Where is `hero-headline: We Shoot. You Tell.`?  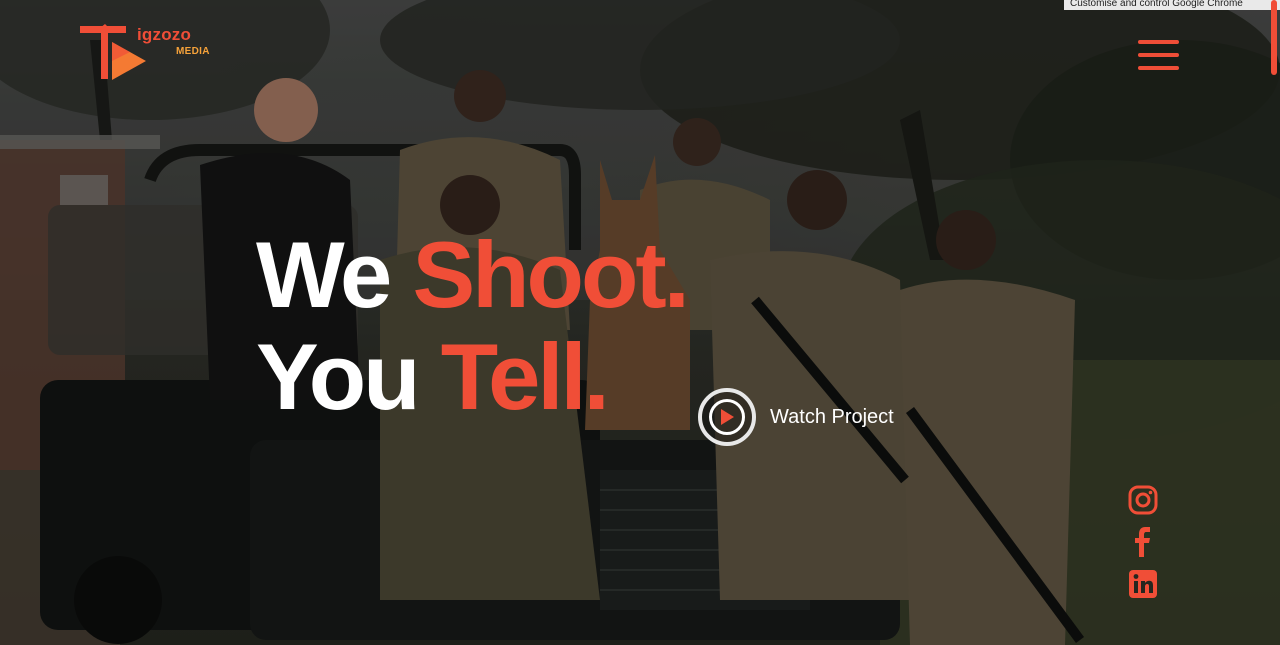
hero-headline: We Shoot. You Tell. is located at coordinates (473, 325).